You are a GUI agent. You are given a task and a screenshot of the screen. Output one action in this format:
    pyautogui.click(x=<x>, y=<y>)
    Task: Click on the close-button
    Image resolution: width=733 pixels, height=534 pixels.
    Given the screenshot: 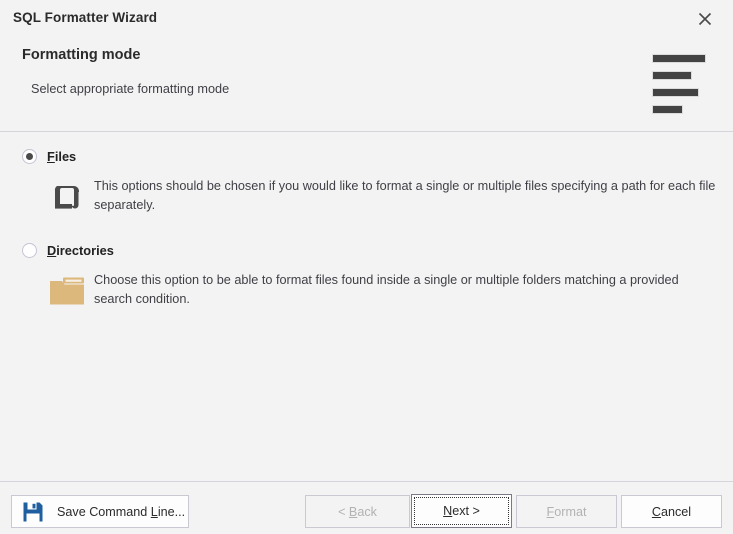 What is the action you would take?
    pyautogui.click(x=705, y=19)
    